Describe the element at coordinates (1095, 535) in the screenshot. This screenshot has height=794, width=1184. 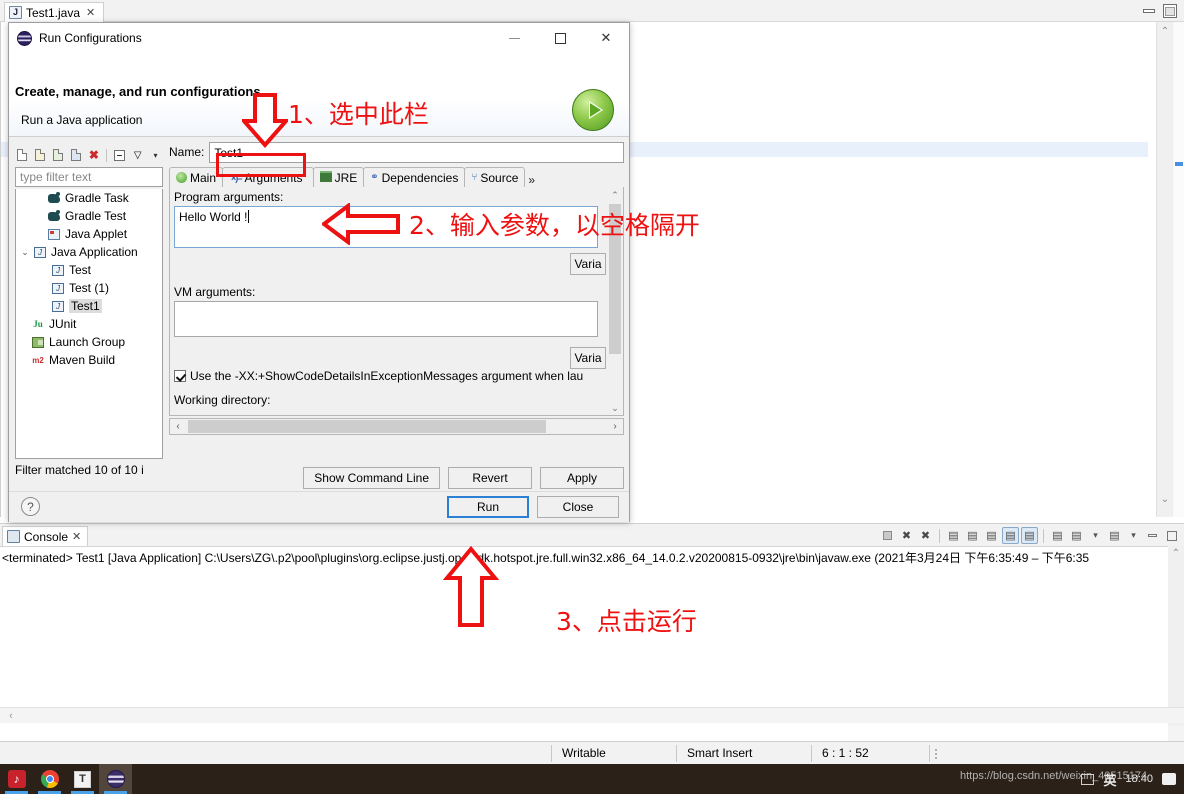
I see `display-console-caret-icon: ▾` at that location.